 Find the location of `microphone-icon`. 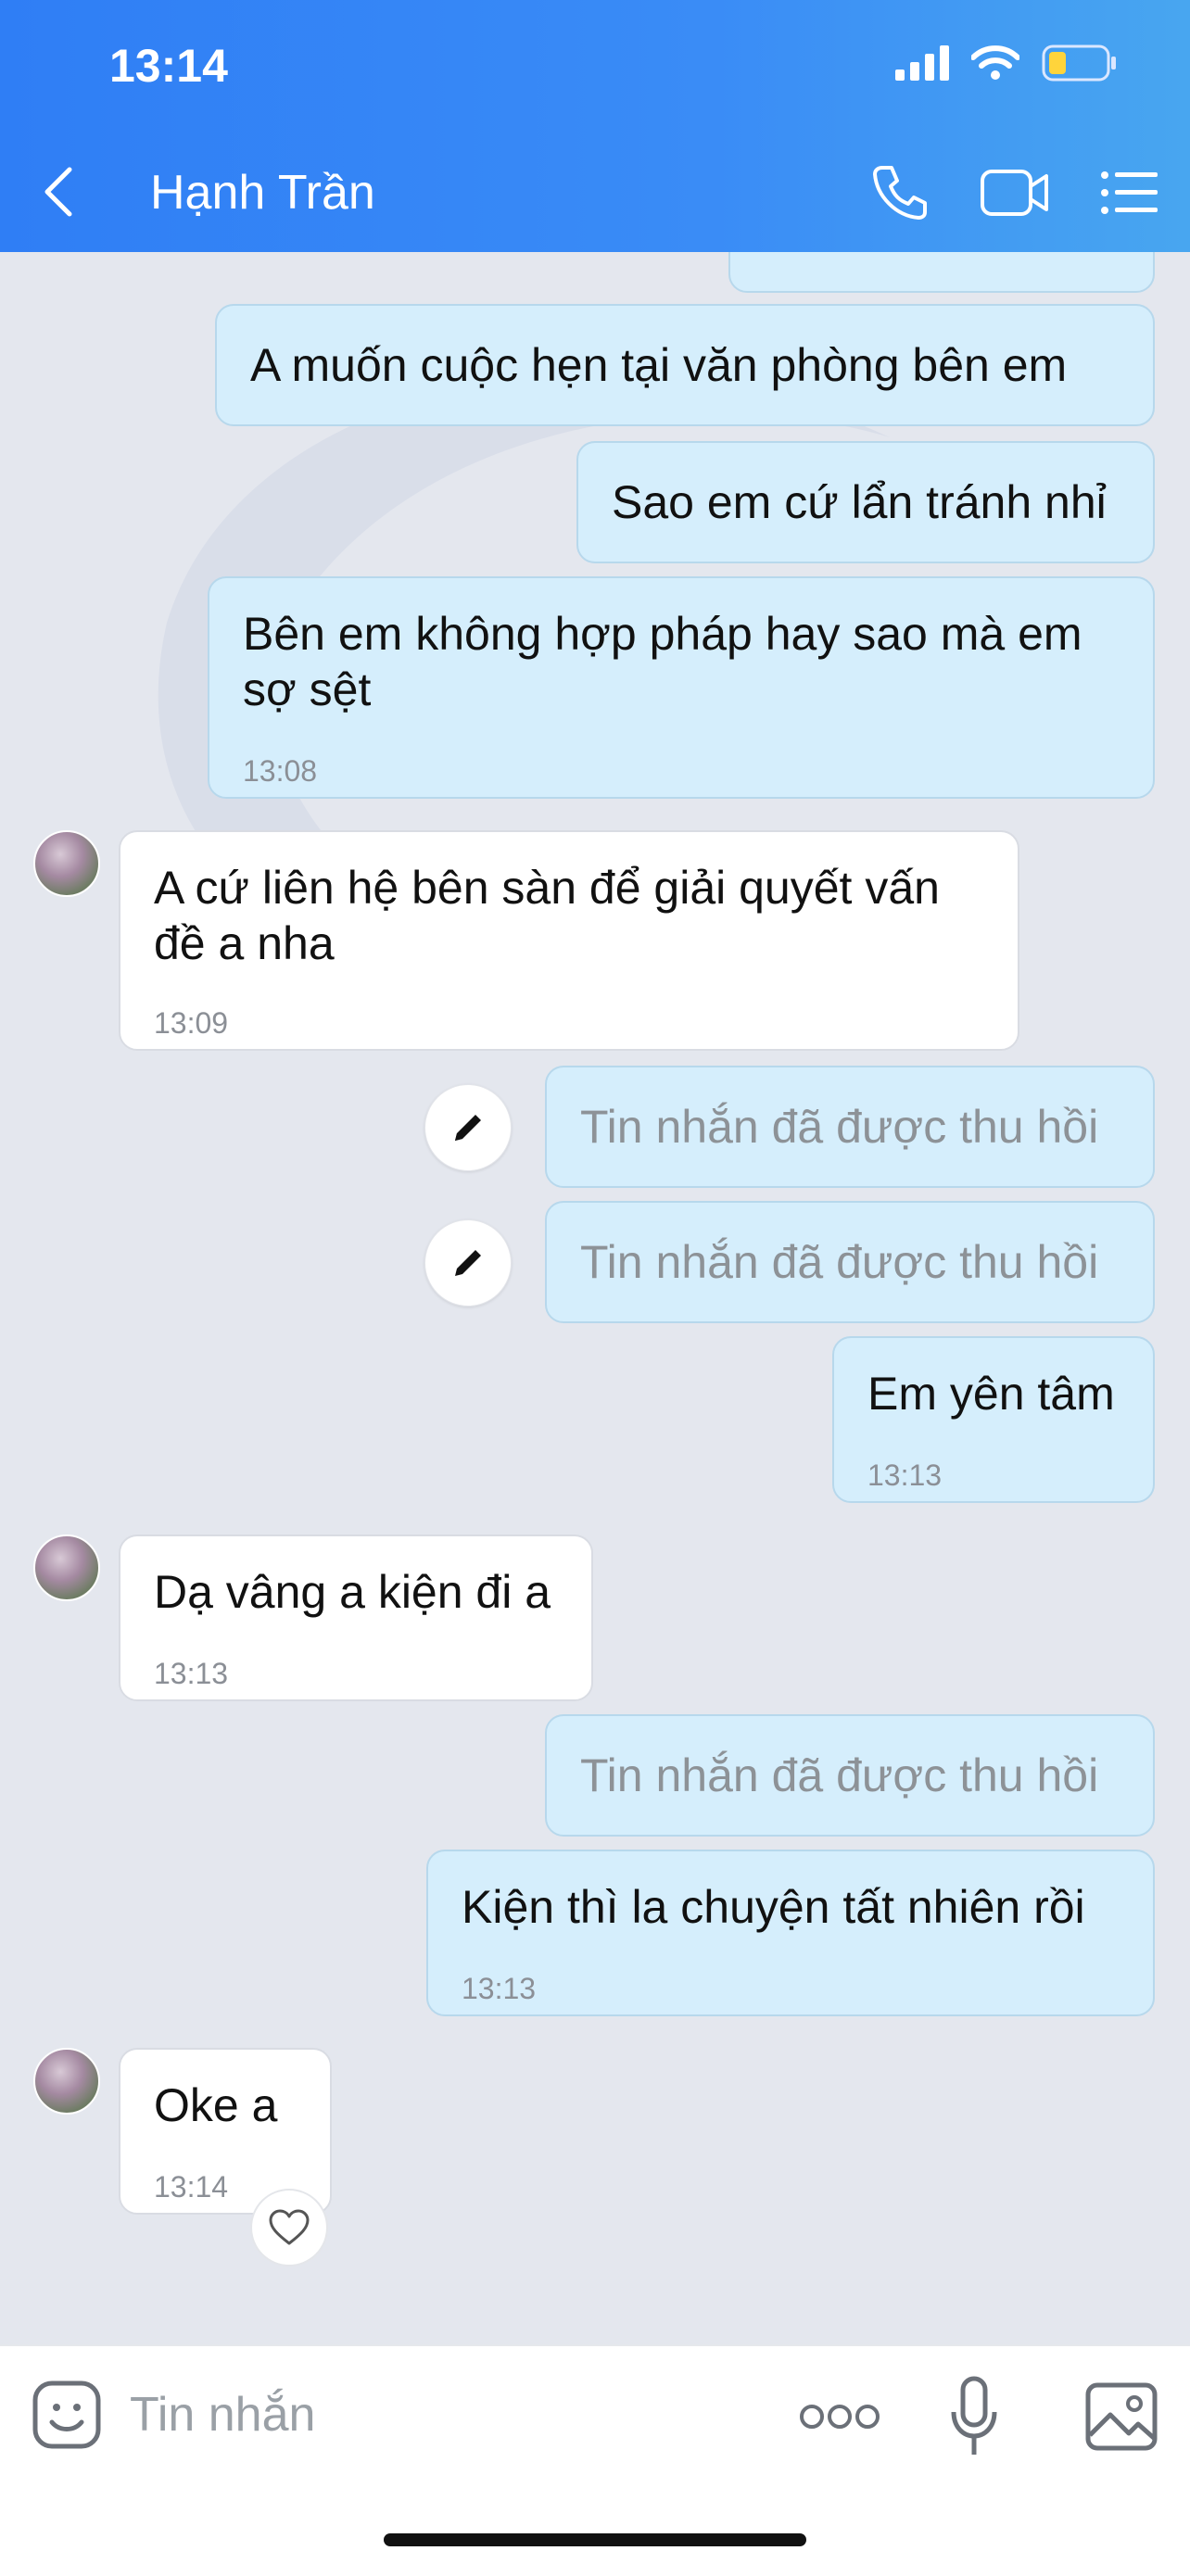

microphone-icon is located at coordinates (974, 2415).